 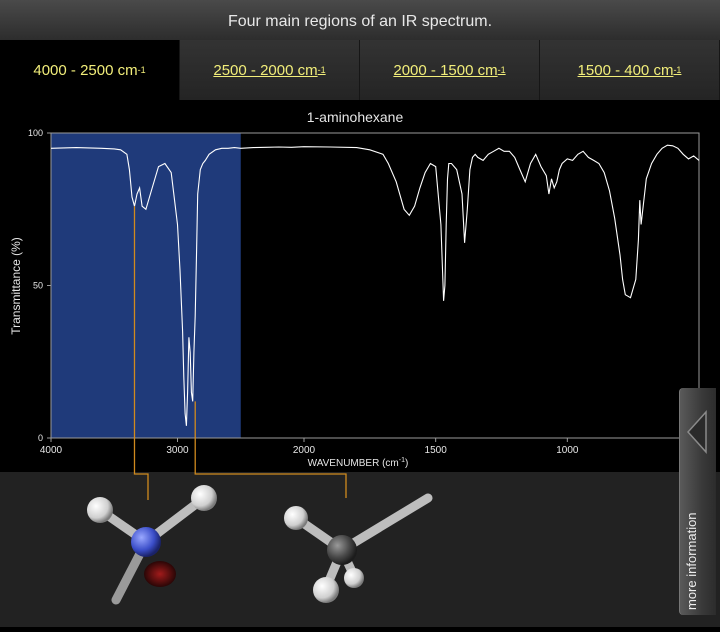 What do you see at coordinates (35, 133) in the screenshot?
I see `y-tick-label: 100` at bounding box center [35, 133].